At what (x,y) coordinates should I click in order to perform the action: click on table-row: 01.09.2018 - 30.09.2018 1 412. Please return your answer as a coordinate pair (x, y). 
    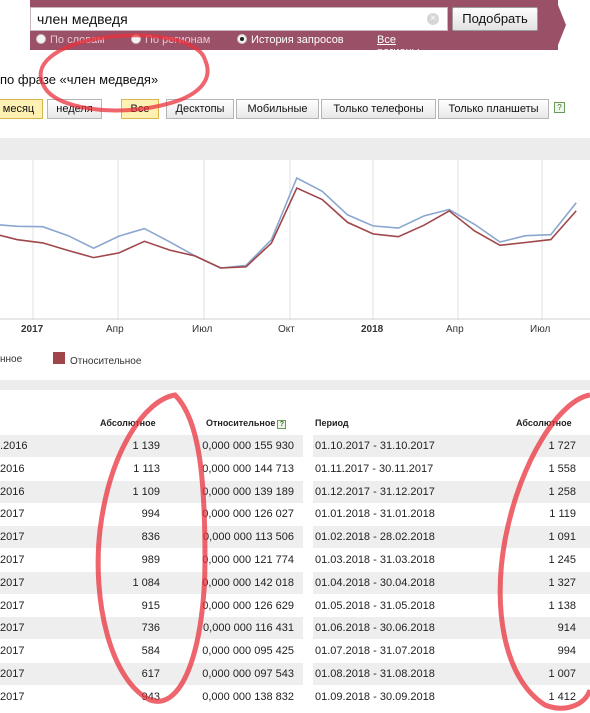
    Looking at the image, I should click on (451, 697).